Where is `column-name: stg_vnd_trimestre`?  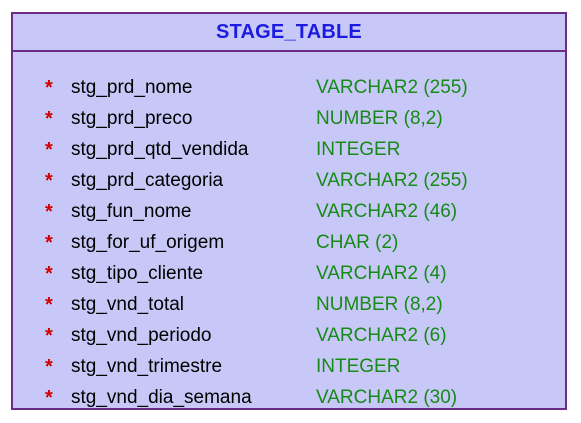
column-name: stg_vnd_trimestre is located at coordinates (147, 366).